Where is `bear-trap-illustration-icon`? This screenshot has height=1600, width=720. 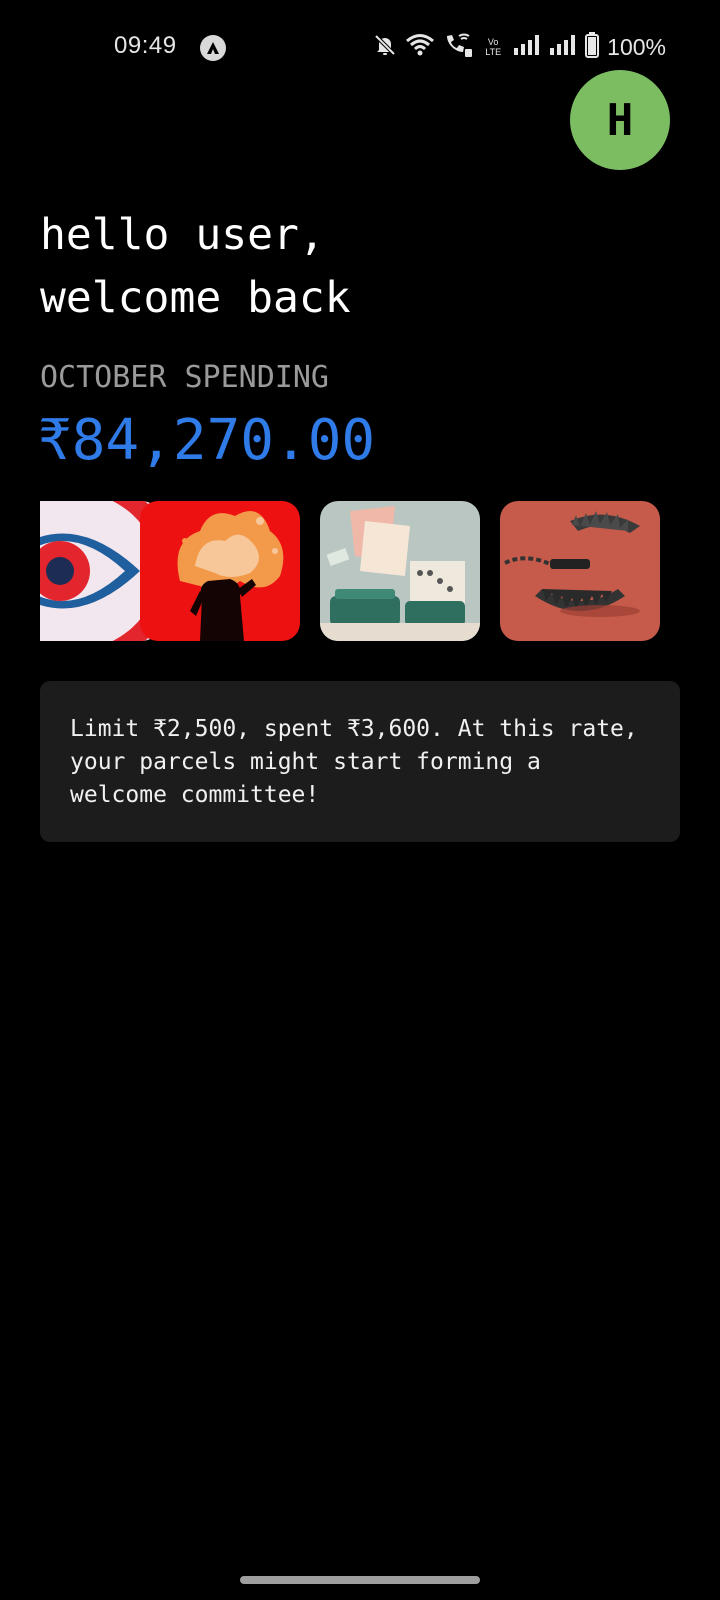
bear-trap-illustration-icon is located at coordinates (580, 571).